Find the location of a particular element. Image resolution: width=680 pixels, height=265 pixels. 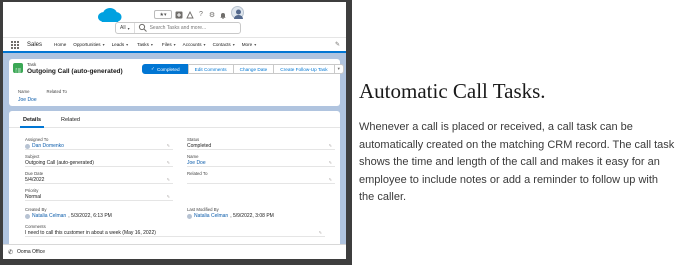

app-name: Sales is located at coordinates (35, 44).